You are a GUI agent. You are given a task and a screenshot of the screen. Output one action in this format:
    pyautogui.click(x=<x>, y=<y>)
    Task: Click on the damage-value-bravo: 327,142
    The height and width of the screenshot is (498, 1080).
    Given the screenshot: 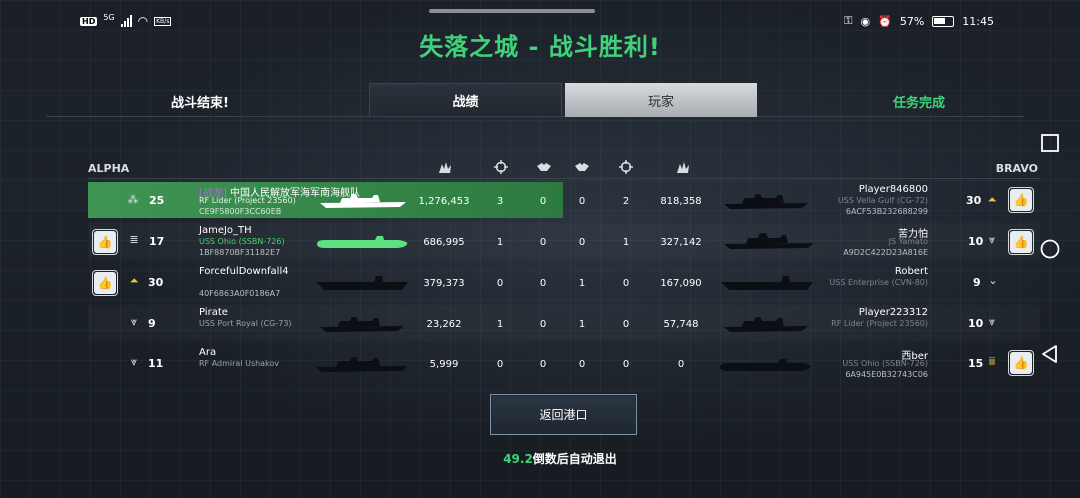 What is the action you would take?
    pyautogui.click(x=681, y=242)
    